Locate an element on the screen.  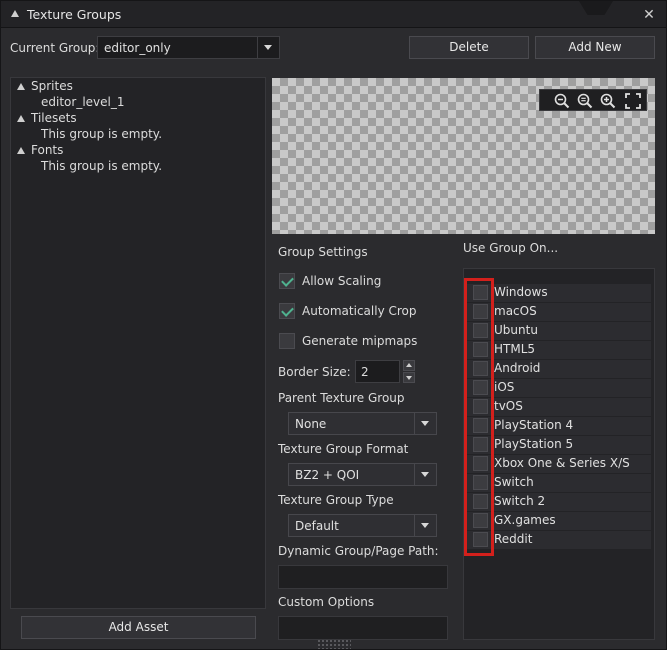
format-label: Texture Group Format is located at coordinates (343, 449).